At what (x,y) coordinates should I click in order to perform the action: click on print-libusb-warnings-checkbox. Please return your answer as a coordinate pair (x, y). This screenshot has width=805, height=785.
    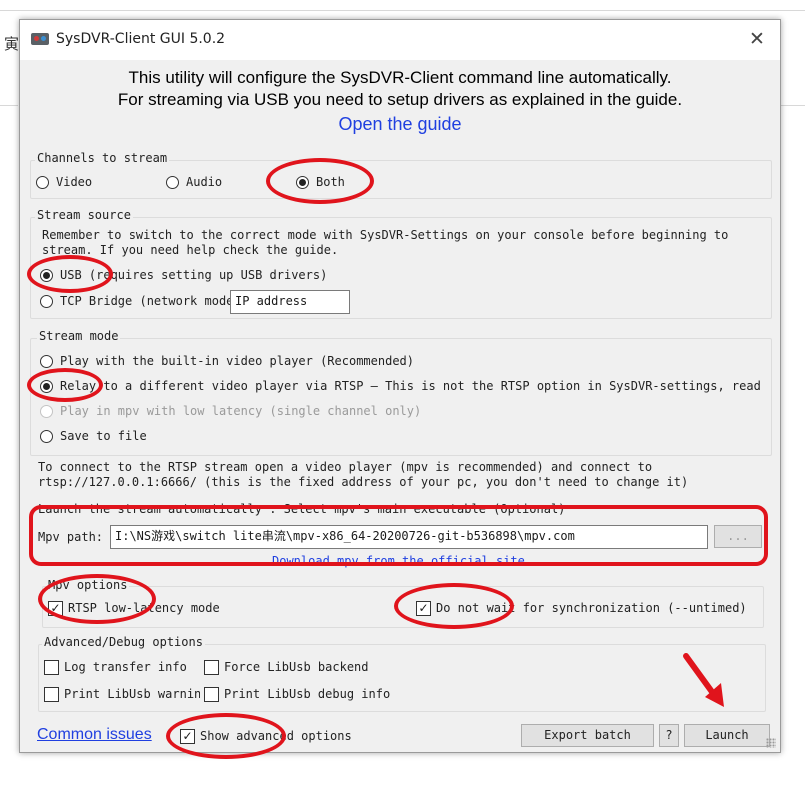
    Looking at the image, I should click on (51, 694).